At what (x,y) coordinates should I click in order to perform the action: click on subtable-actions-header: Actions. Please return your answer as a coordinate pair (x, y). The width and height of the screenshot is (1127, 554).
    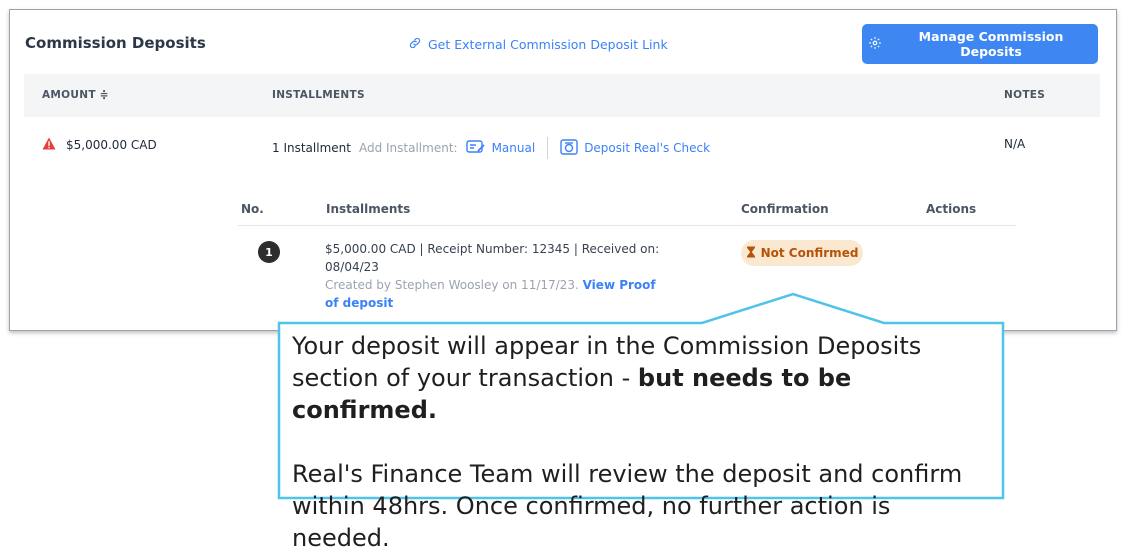
    Looking at the image, I should click on (951, 209).